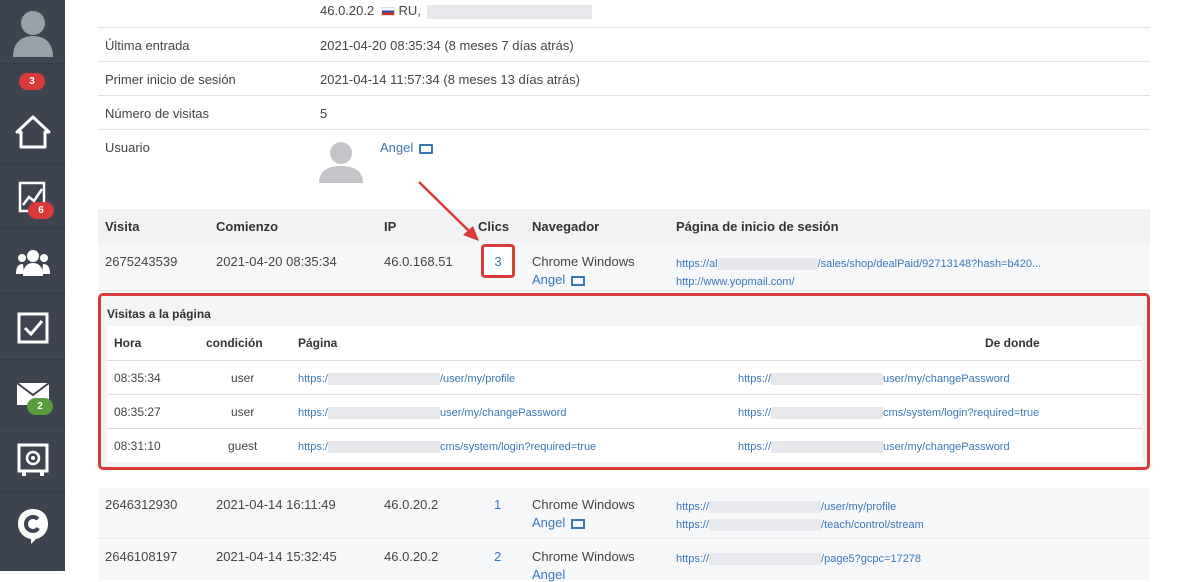 The width and height of the screenshot is (1200, 582). What do you see at coordinates (411, 504) in the screenshot?
I see `visit-ip: 46.0.20.2` at bounding box center [411, 504].